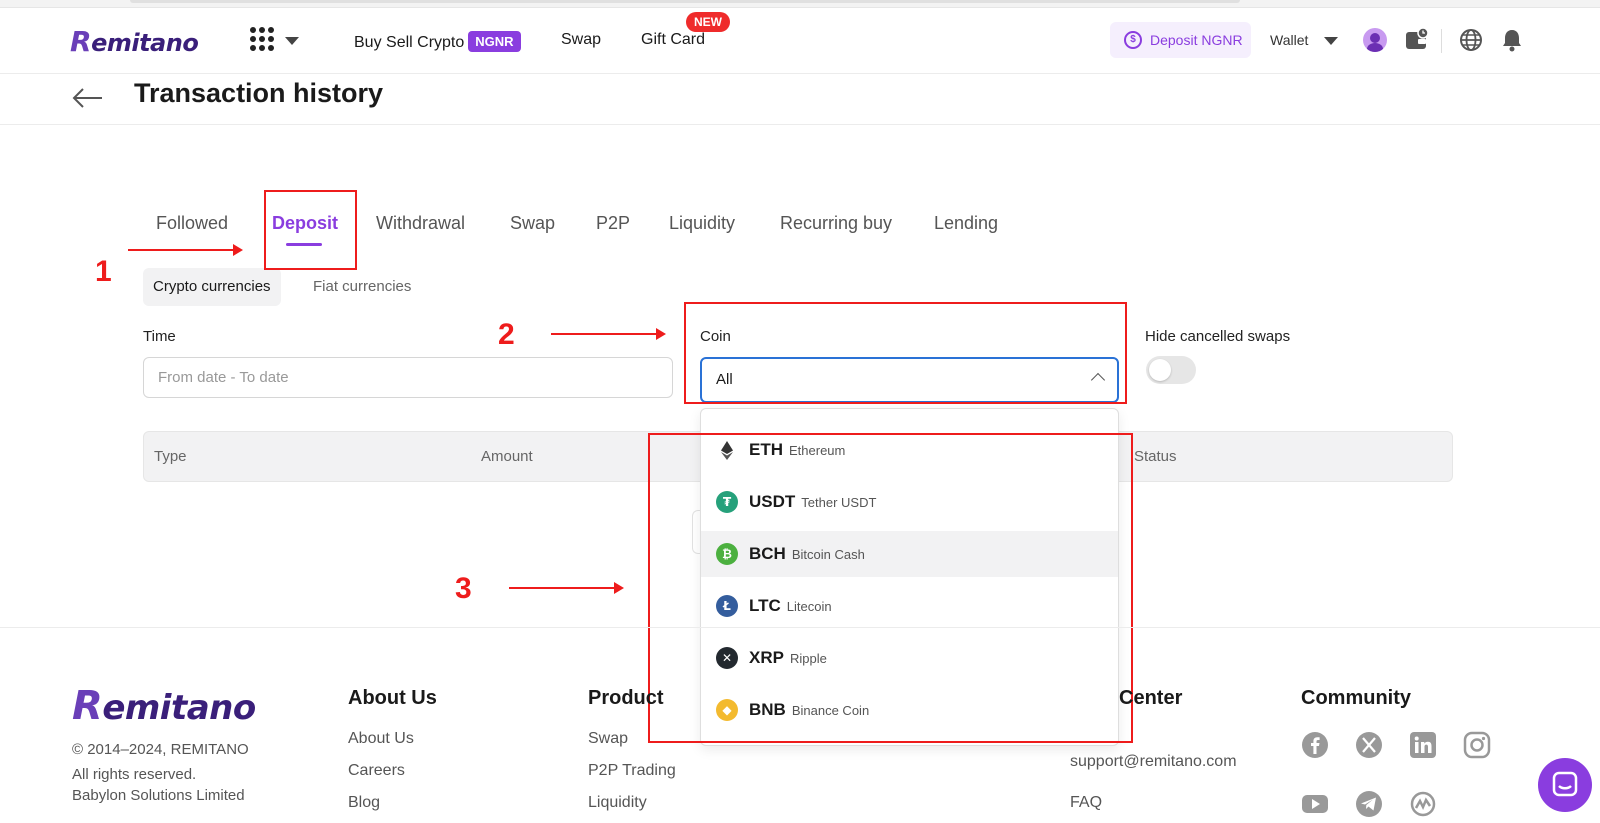  I want to click on hide-cancelled-toggle, so click(1171, 370).